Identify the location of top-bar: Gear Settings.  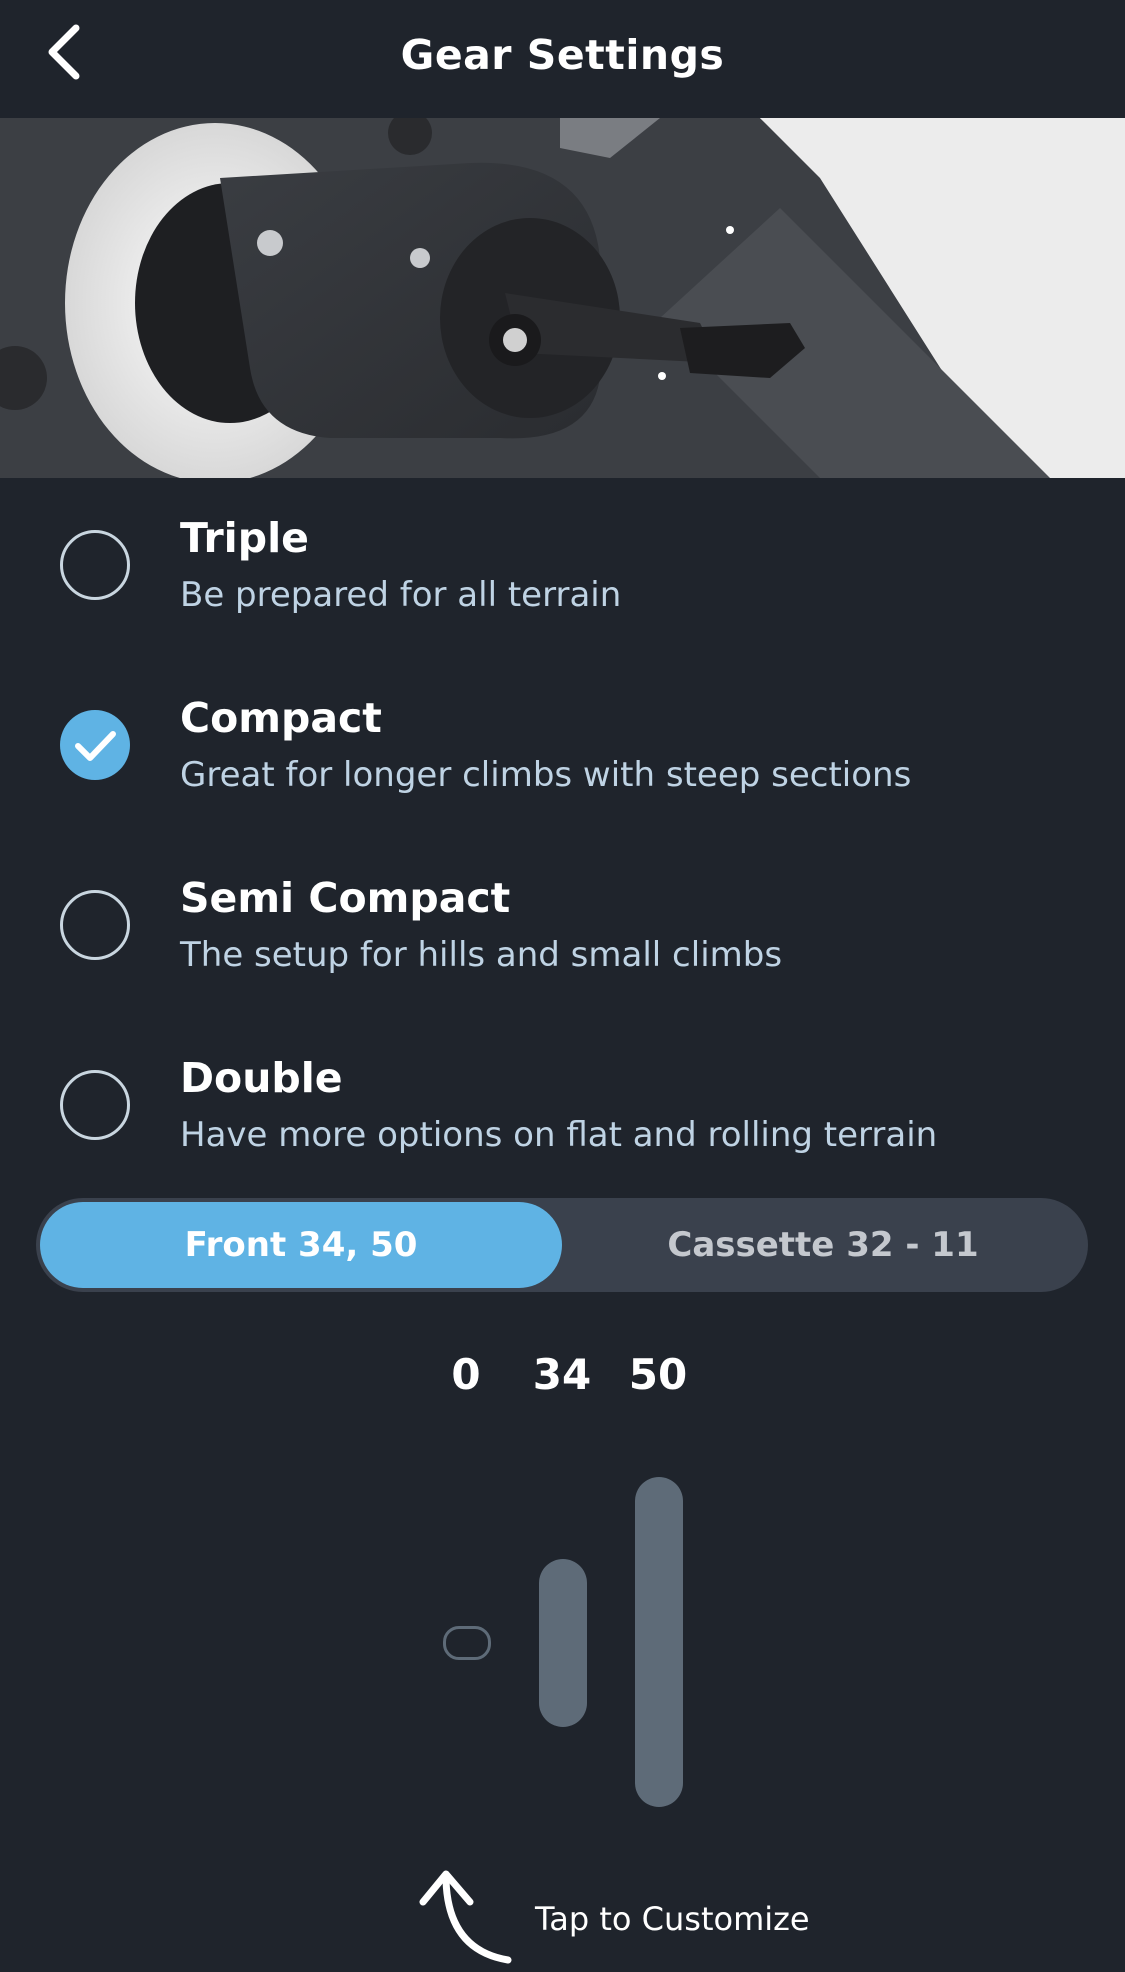
(562, 59).